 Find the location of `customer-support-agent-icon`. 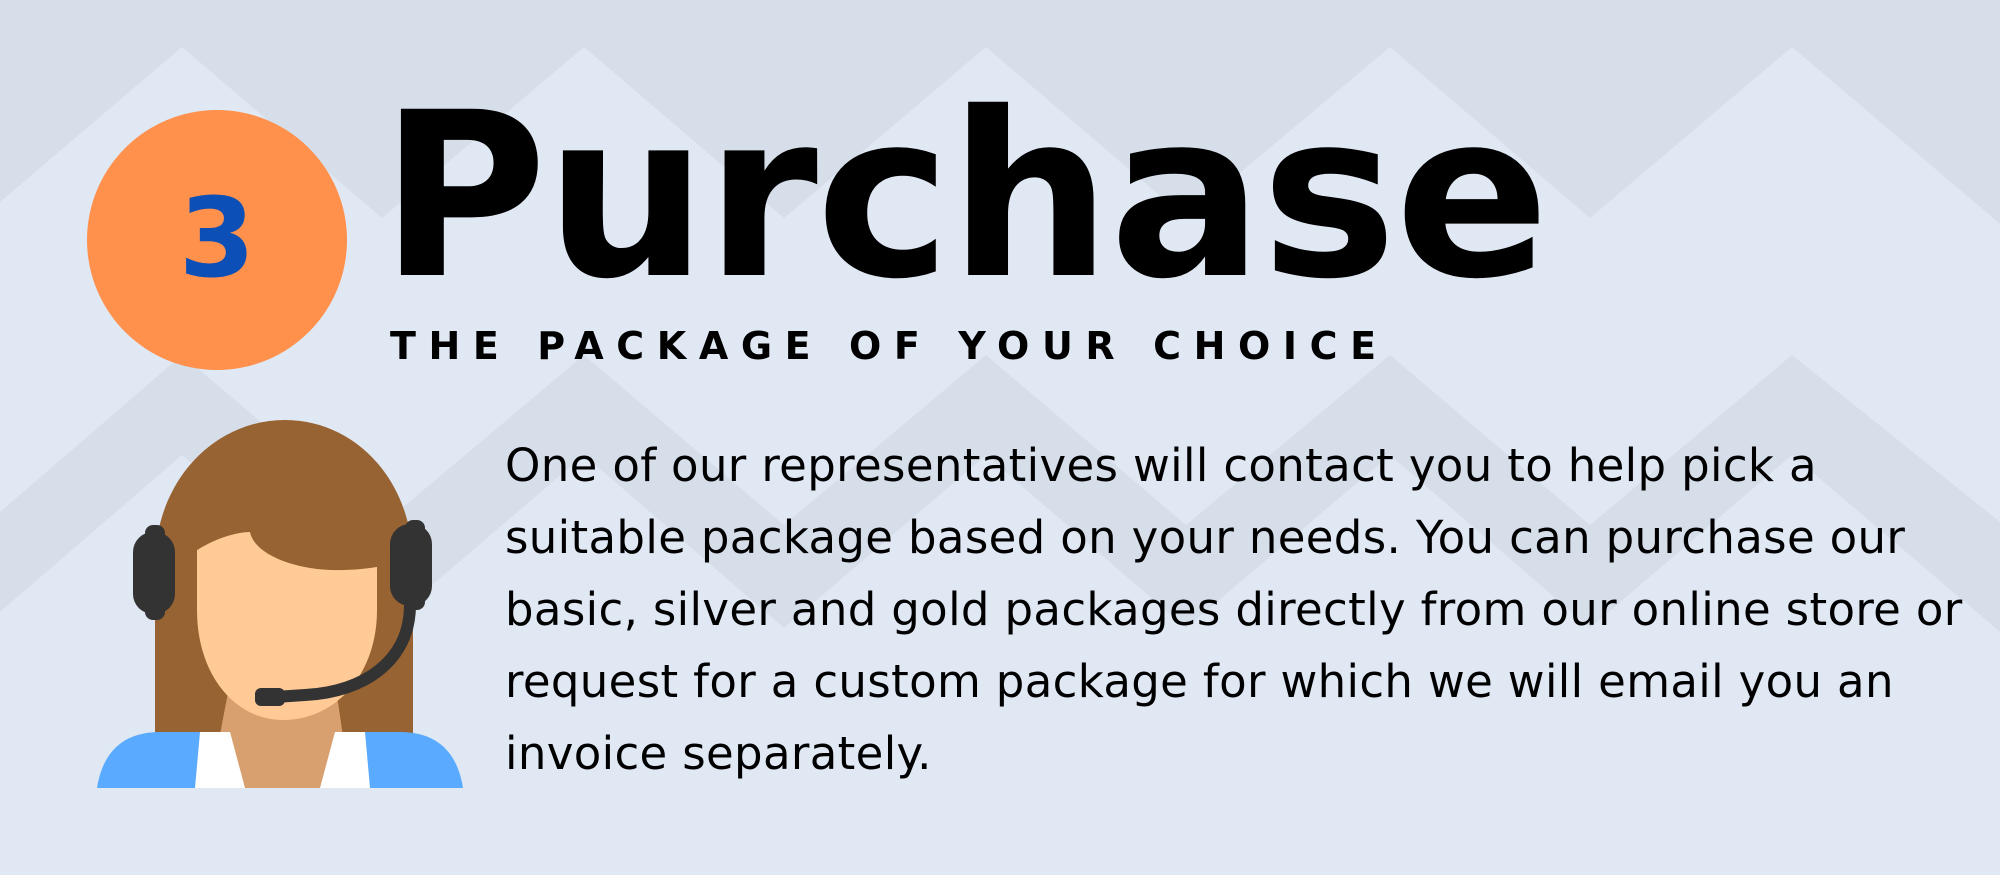

customer-support-agent-icon is located at coordinates (280, 604).